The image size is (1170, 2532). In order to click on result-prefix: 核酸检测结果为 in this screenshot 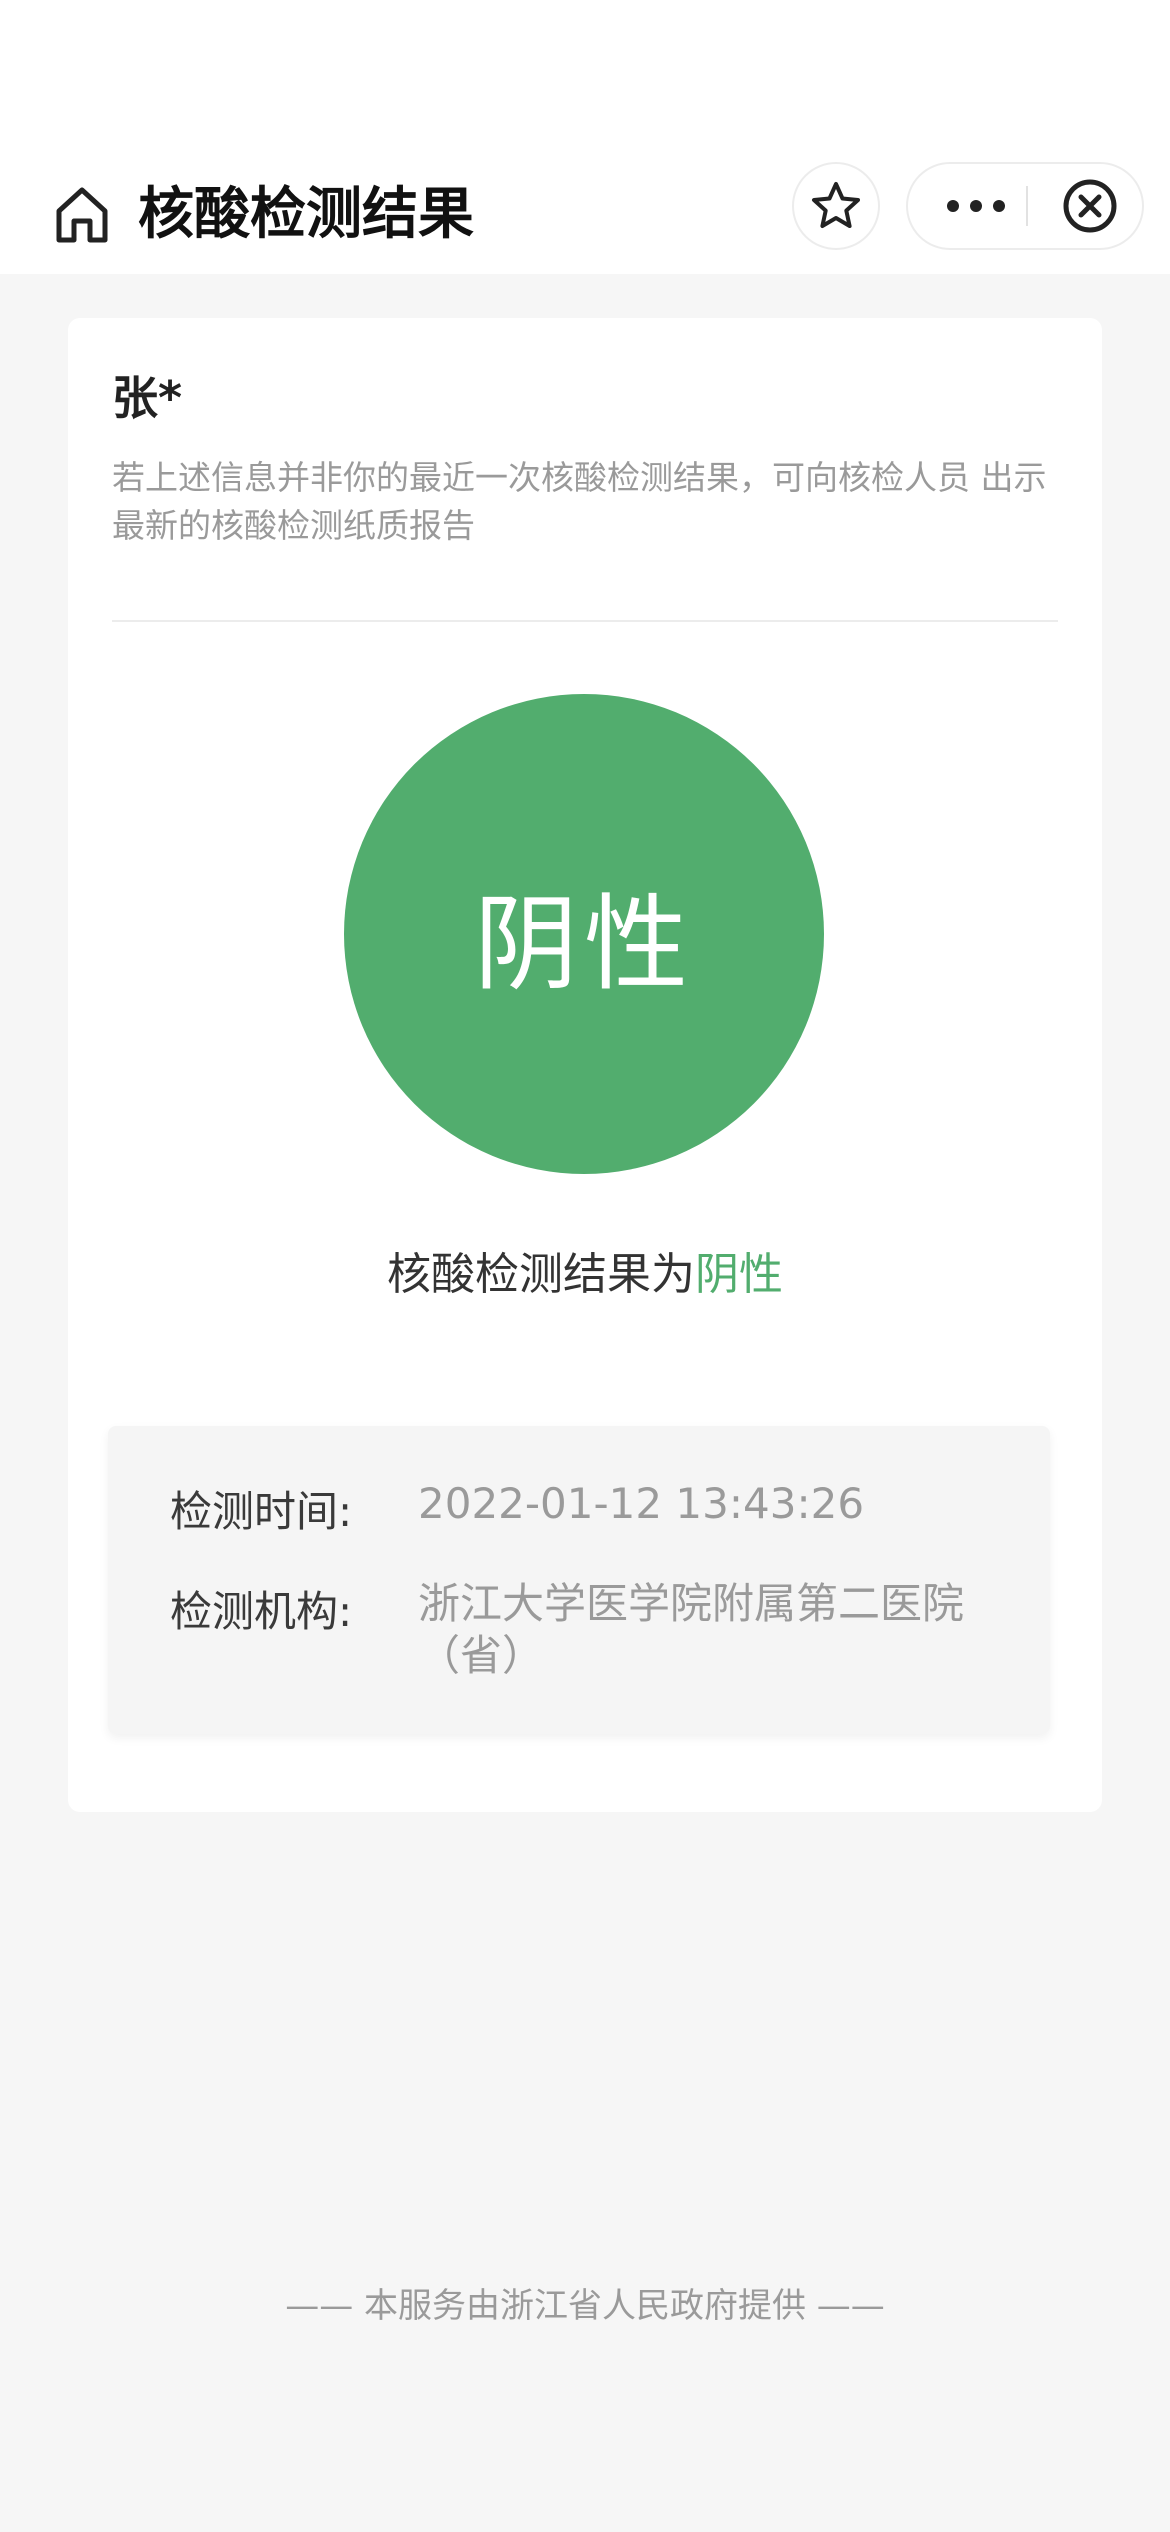, I will do `click(541, 1274)`.